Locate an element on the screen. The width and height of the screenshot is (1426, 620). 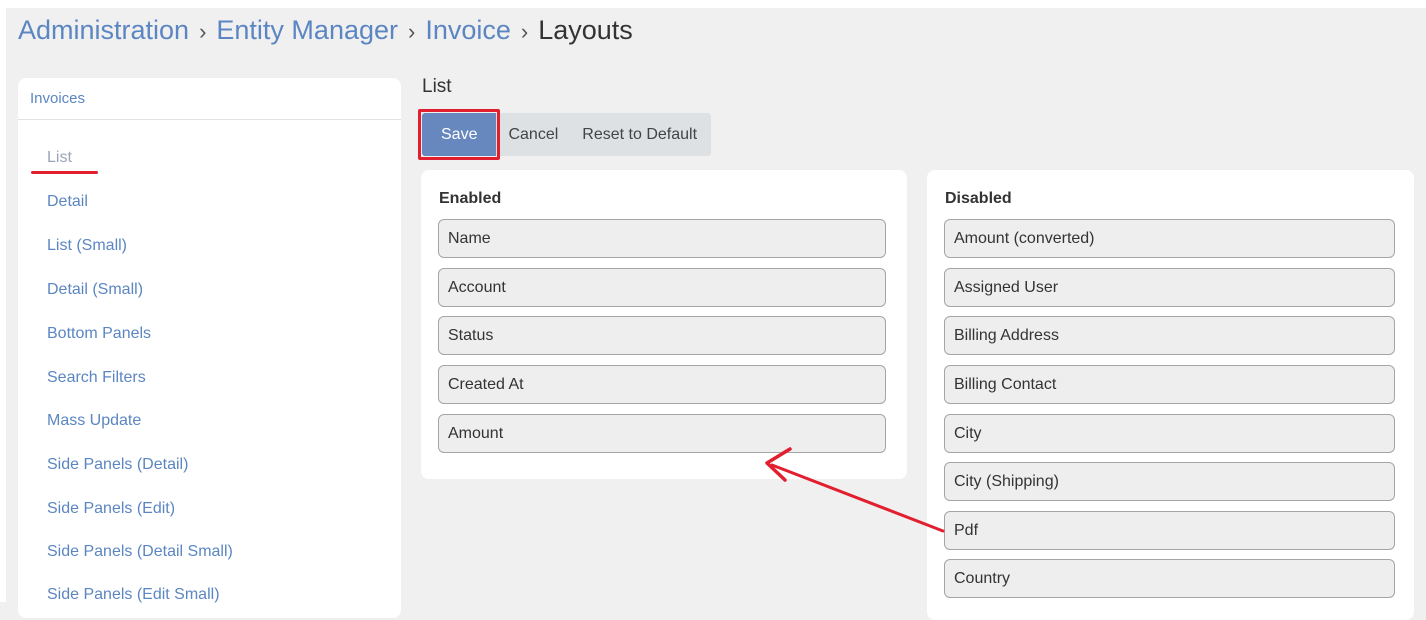
breadcrumb-administration: Administration is located at coordinates (103, 30).